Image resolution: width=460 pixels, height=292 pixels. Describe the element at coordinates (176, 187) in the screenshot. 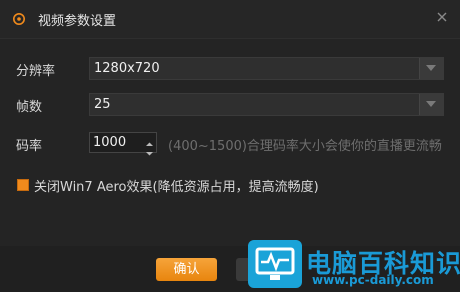

I see `aero-label: 关闭Win7 Aero效果(降低资源占用，提高流畅度)` at that location.